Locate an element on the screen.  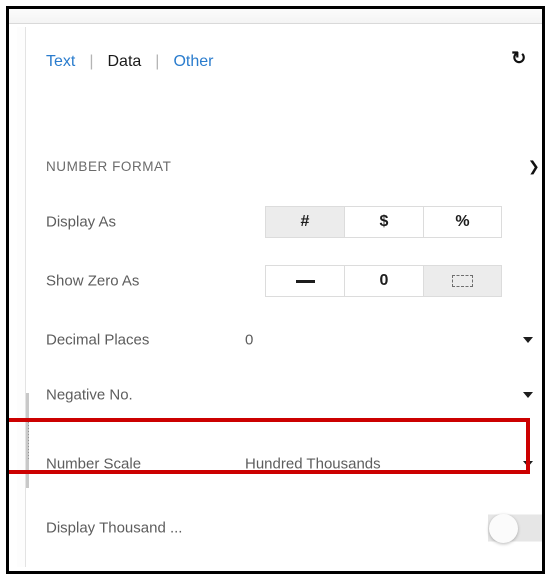
display-as-segmented-control: # $ % is located at coordinates (383, 222).